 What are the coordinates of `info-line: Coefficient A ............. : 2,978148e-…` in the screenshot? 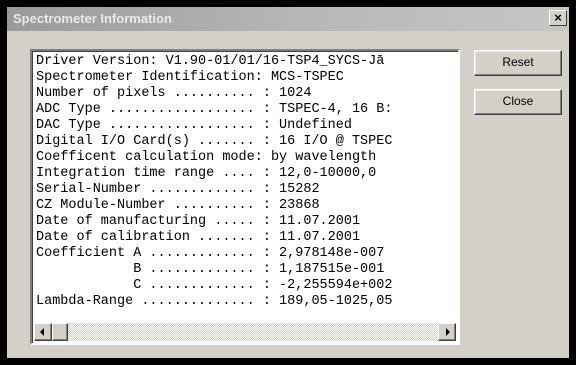 It's located at (210, 253).